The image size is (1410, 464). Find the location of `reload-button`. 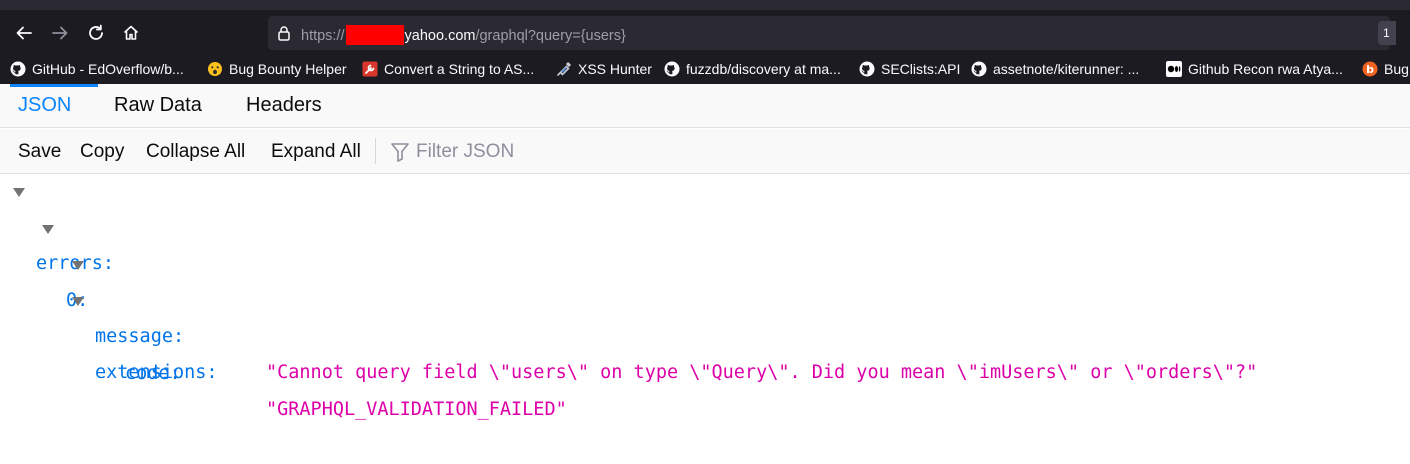

reload-button is located at coordinates (96, 33).